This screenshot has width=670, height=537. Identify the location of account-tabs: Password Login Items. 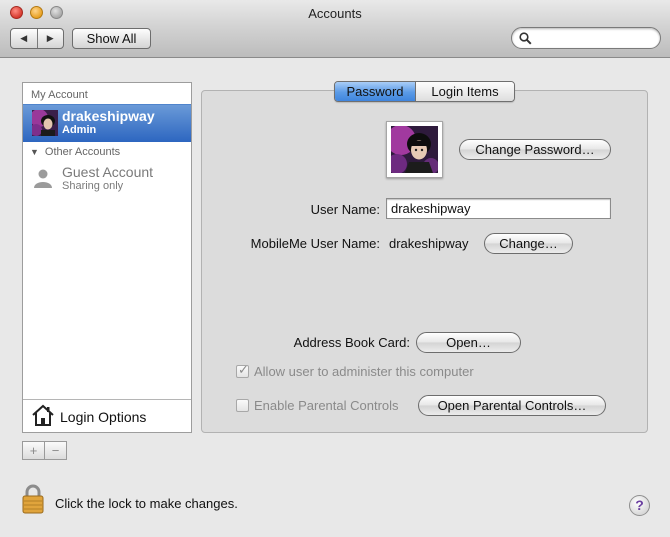
(424, 91).